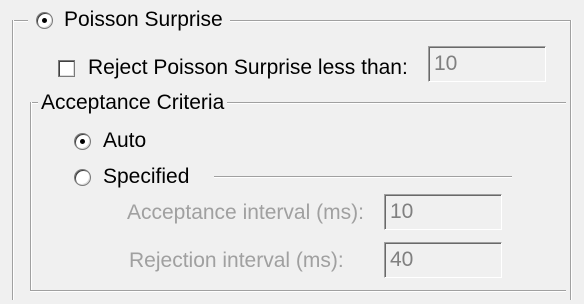 The image size is (584, 304). Describe the element at coordinates (571, 160) in the screenshot. I see `group-border-right` at that location.